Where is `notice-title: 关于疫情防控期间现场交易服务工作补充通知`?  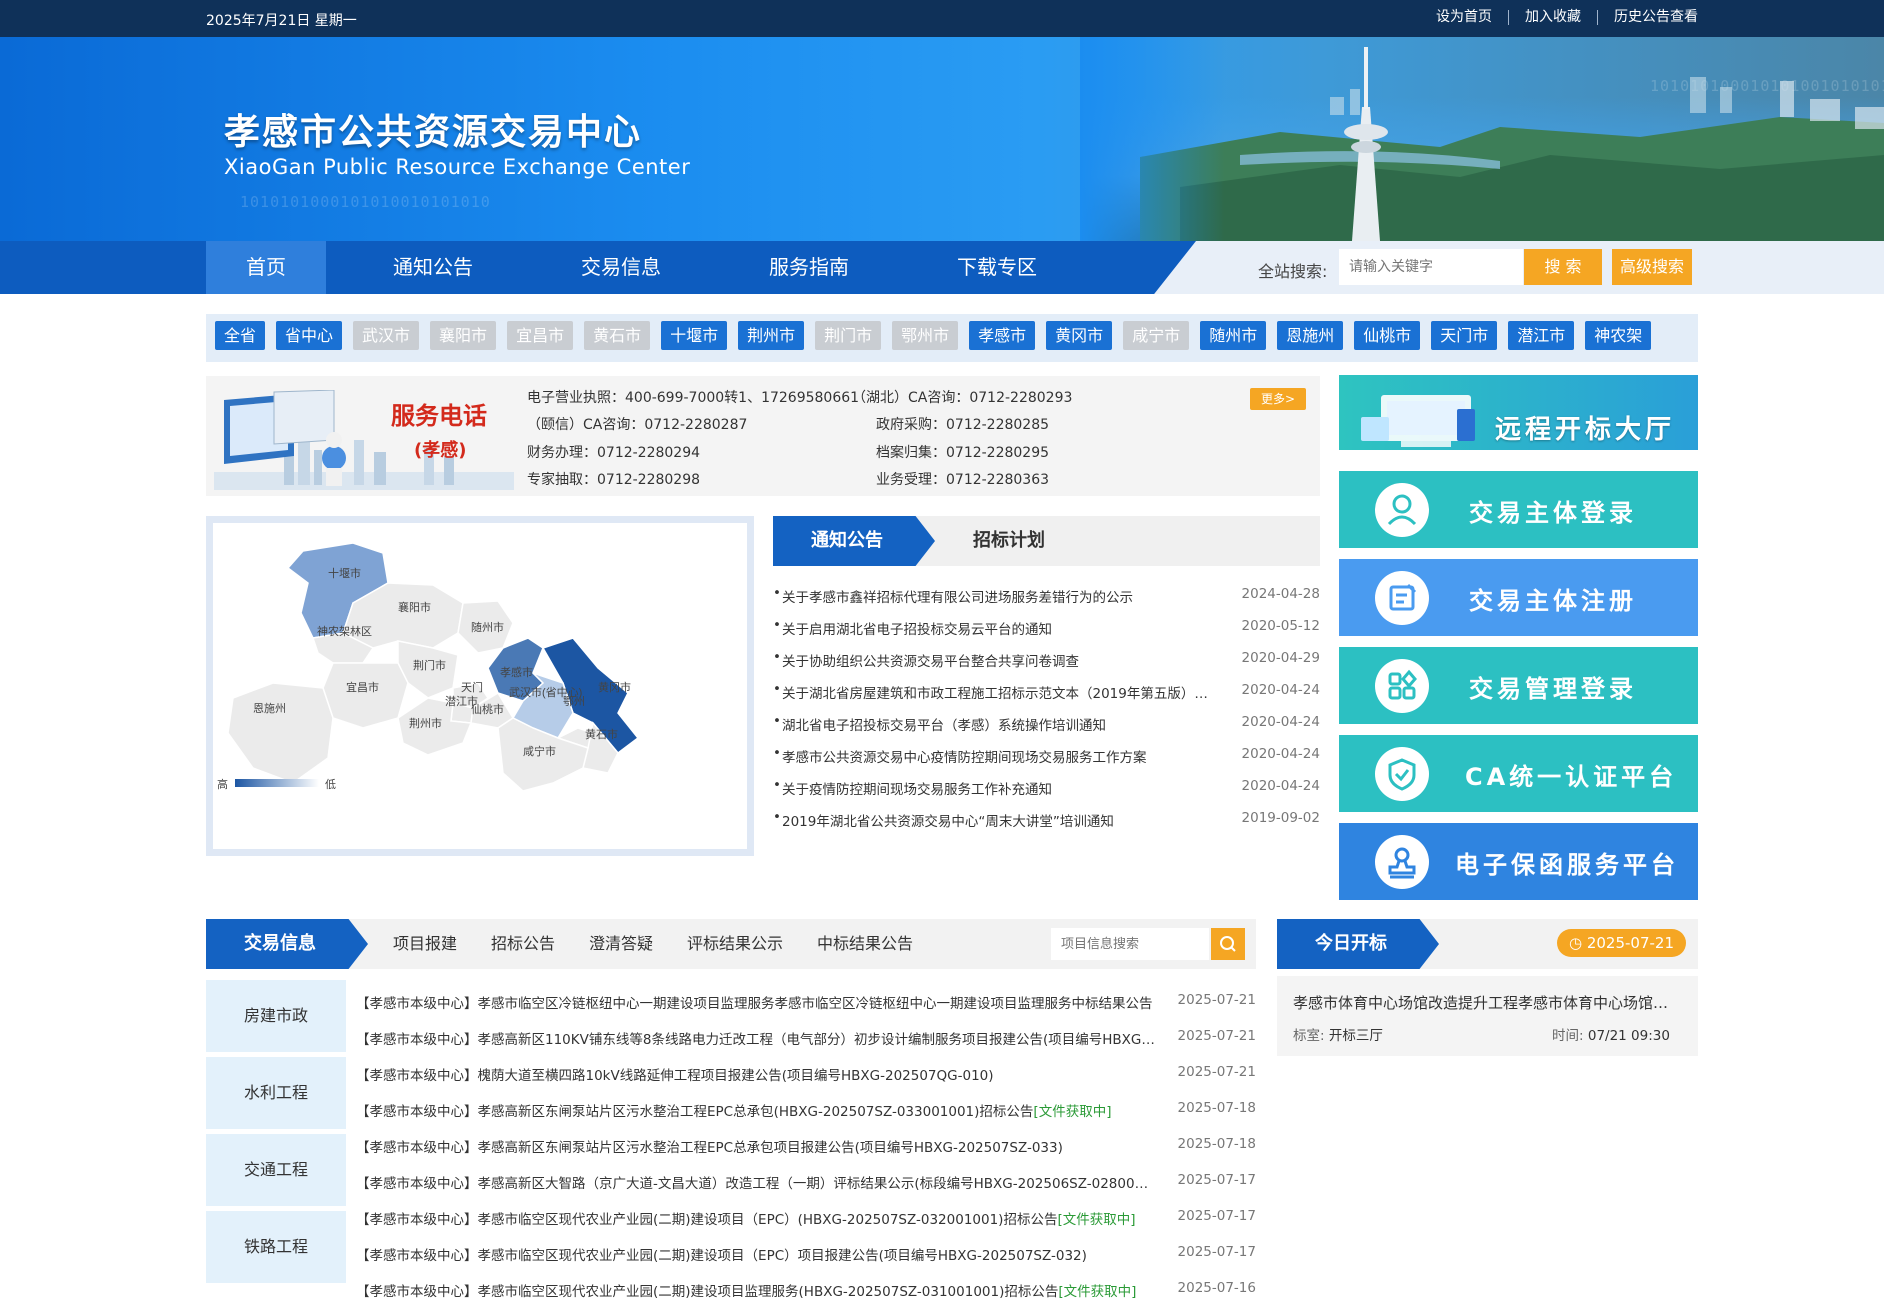
notice-title: 关于疫情防控期间现场交易服务工作补充通知 is located at coordinates (997, 788).